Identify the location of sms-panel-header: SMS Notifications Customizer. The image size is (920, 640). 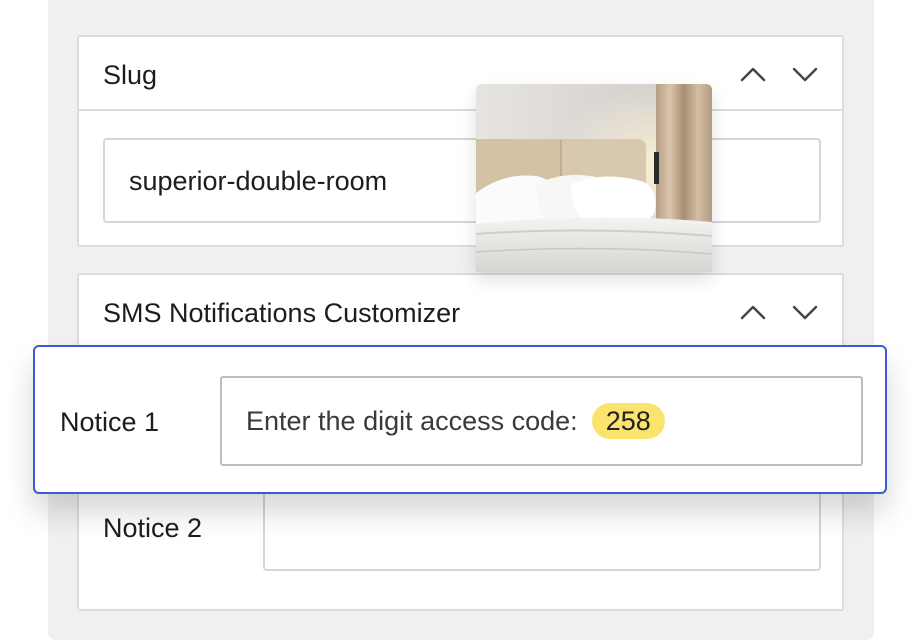
(460, 312).